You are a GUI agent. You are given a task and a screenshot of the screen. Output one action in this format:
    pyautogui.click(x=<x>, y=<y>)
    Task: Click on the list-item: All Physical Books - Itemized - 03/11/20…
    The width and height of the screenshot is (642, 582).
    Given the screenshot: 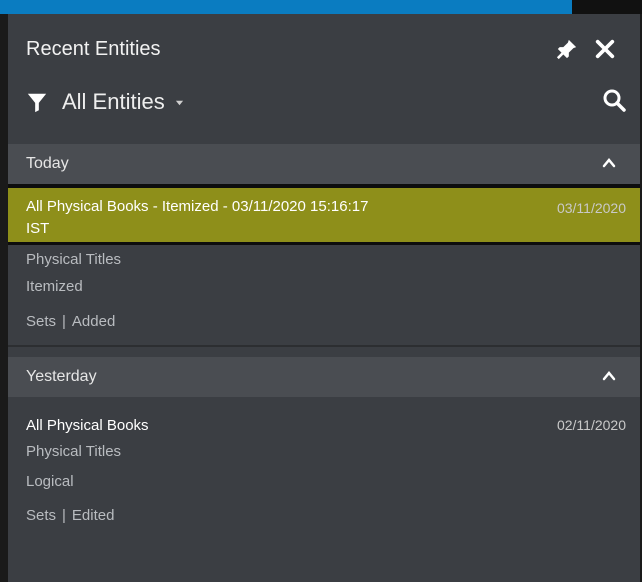 What is the action you would take?
    pyautogui.click(x=324, y=215)
    